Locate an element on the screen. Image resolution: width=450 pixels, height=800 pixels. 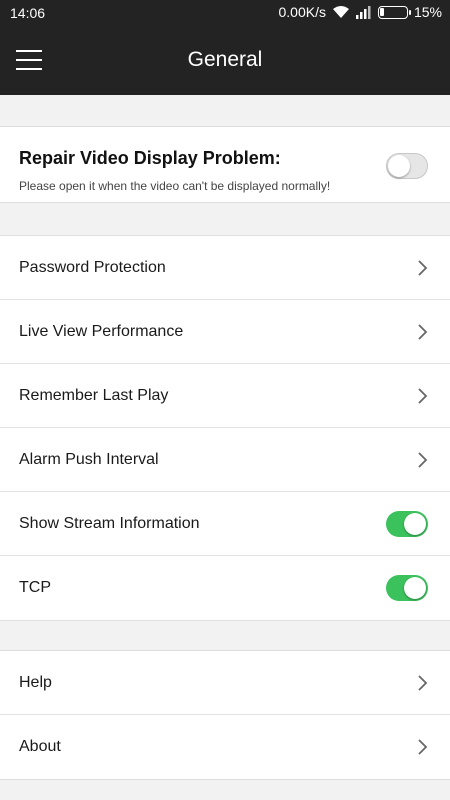
tcp-label: TCP is located at coordinates (35, 587).